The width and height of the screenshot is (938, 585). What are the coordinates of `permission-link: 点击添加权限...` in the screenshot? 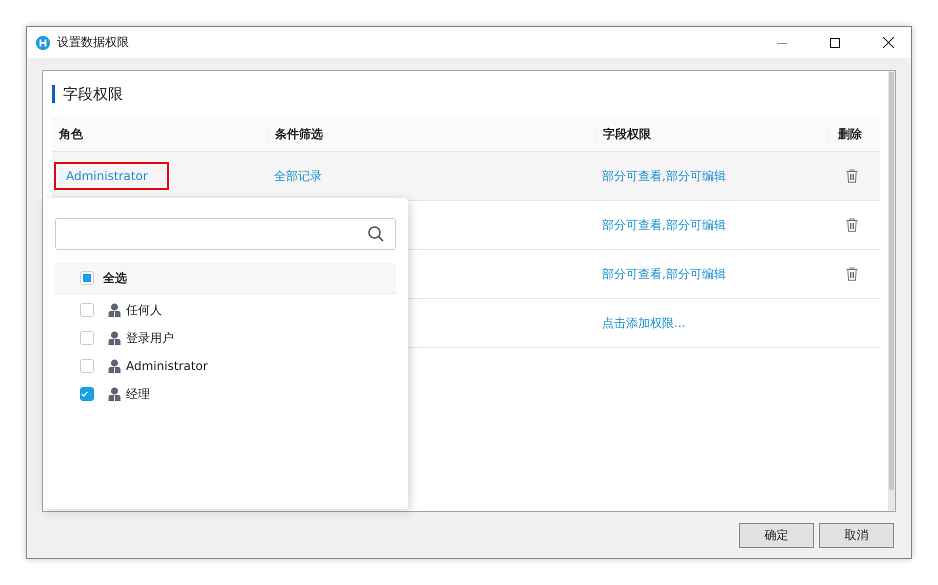 It's located at (644, 323).